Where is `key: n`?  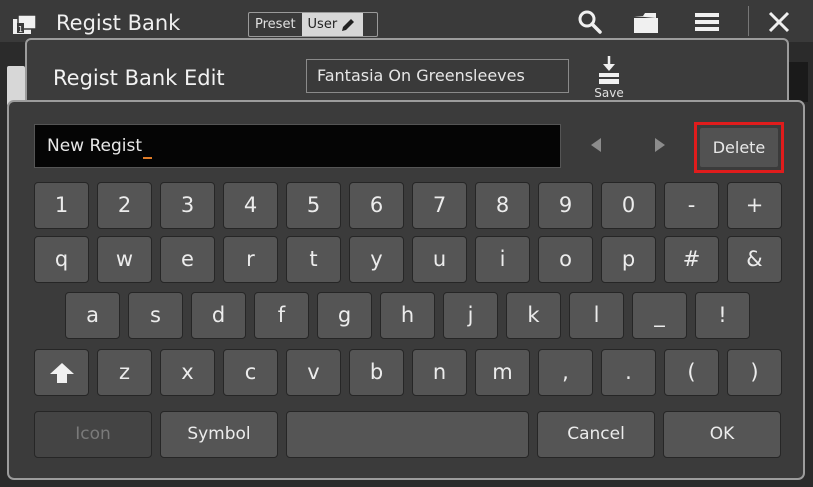
key: n is located at coordinates (439, 372).